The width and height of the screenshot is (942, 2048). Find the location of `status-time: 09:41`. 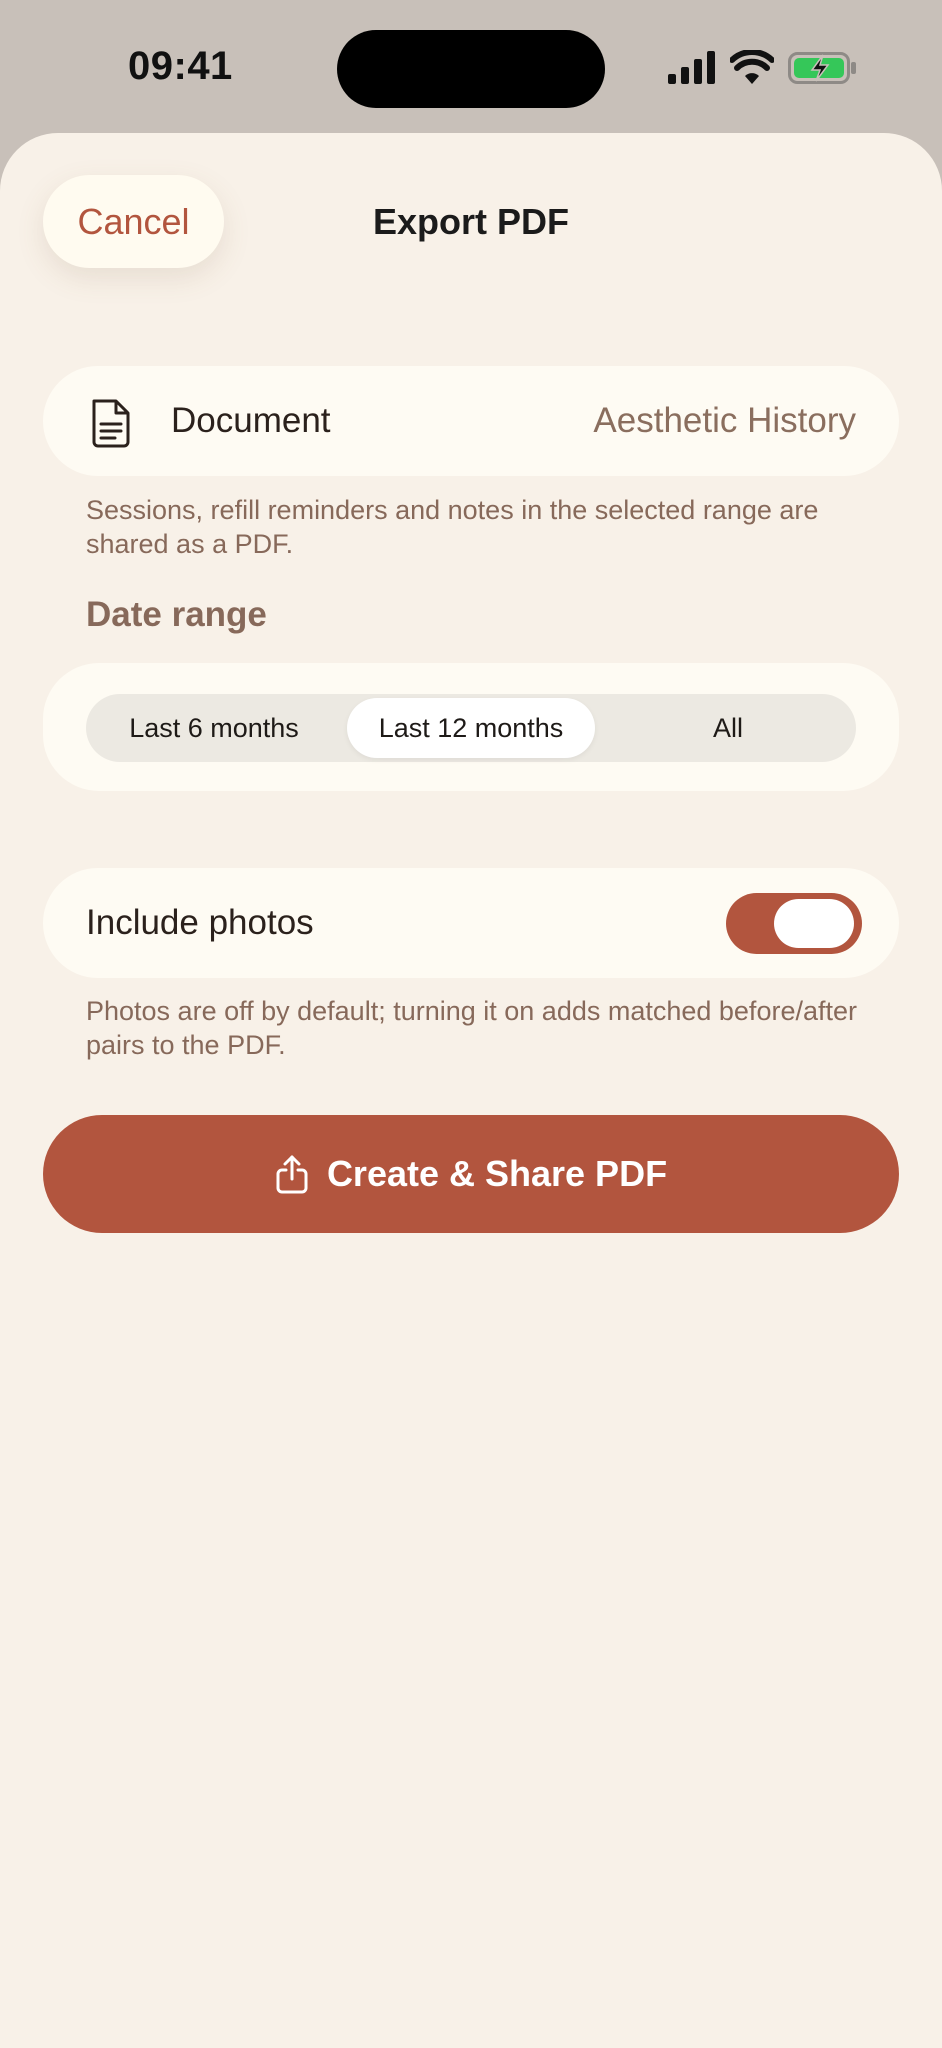

status-time: 09:41 is located at coordinates (180, 66).